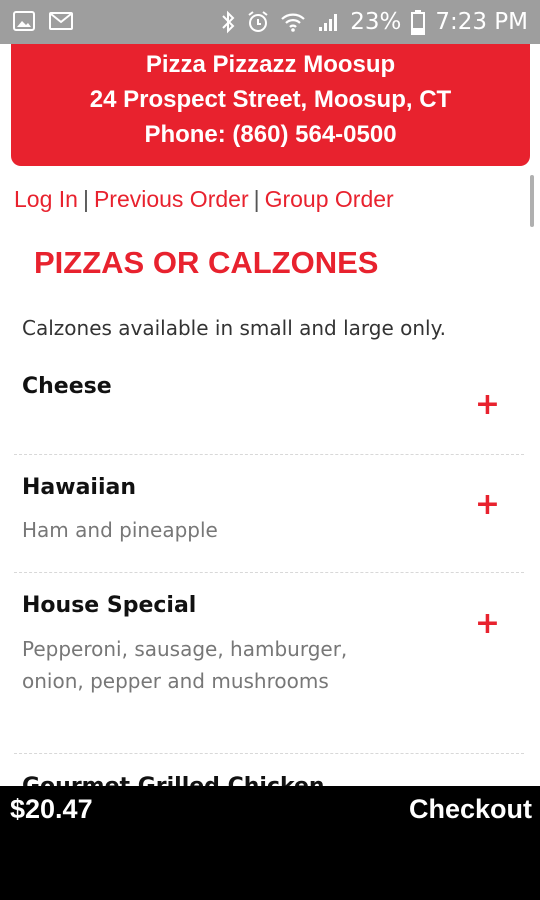 This screenshot has height=900, width=540. Describe the element at coordinates (109, 605) in the screenshot. I see `item-name: House Special` at that location.